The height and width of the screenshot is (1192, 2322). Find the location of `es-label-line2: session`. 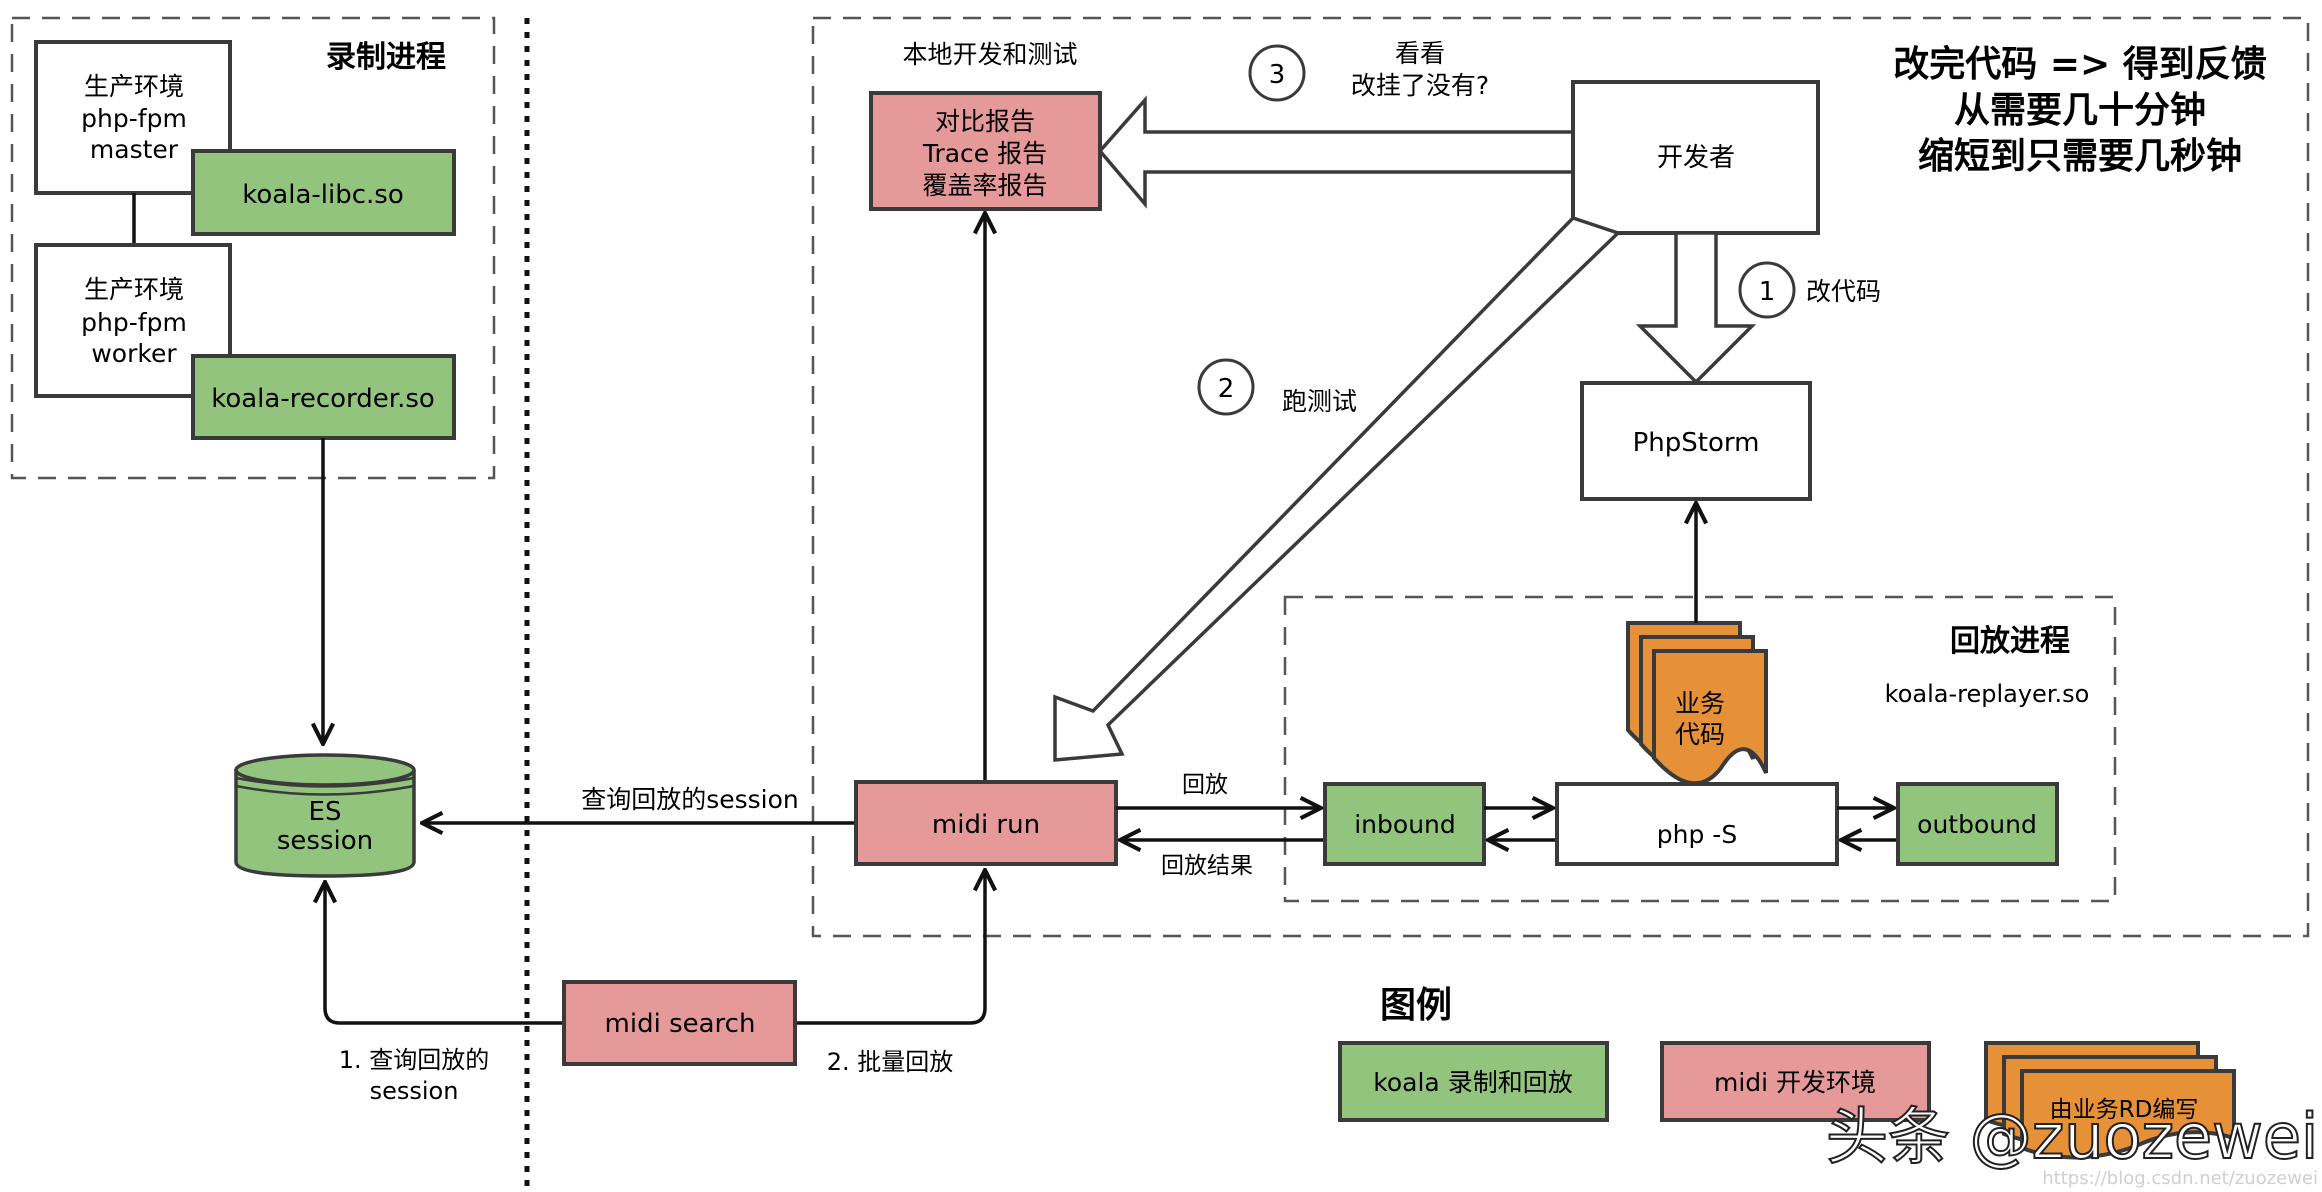

es-label-line2: session is located at coordinates (325, 841).